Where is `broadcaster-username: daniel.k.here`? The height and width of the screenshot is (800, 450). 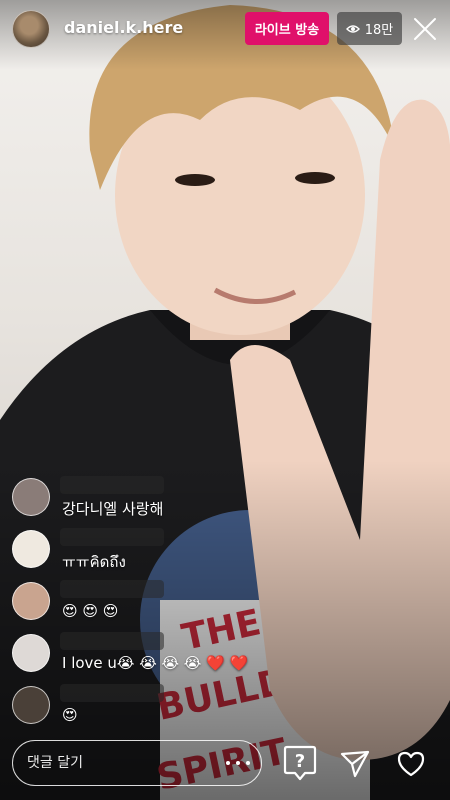
broadcaster-username: daniel.k.here is located at coordinates (123, 27).